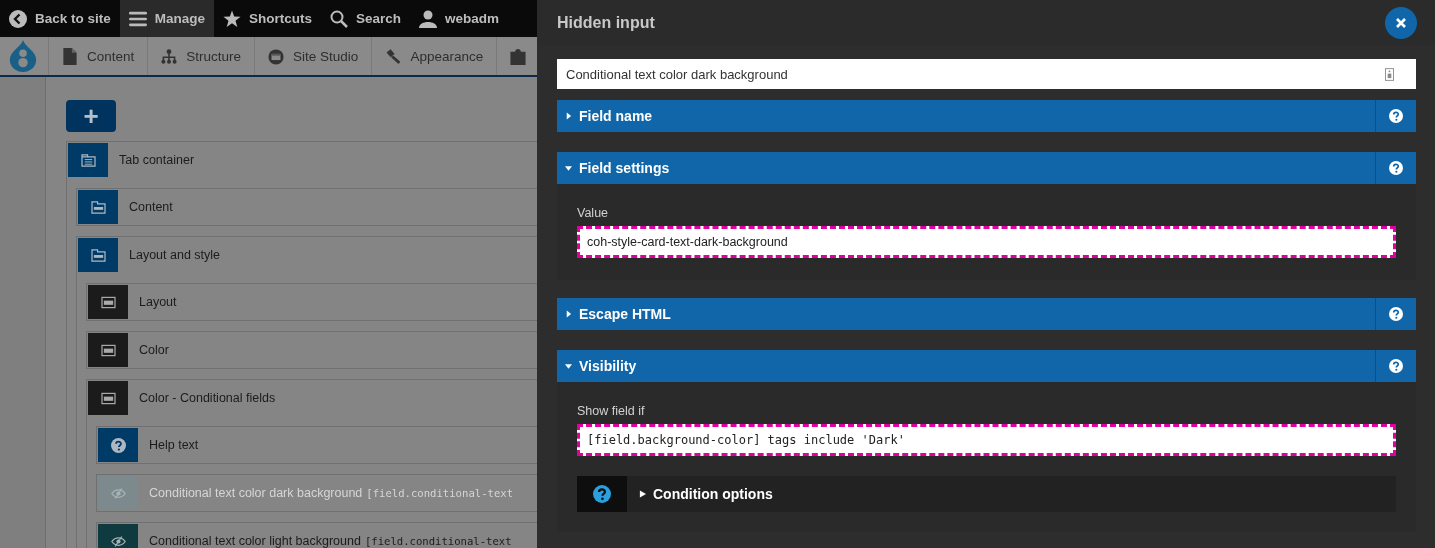 This screenshot has height=548, width=1435. Describe the element at coordinates (232, 18) in the screenshot. I see `star-icon` at that location.